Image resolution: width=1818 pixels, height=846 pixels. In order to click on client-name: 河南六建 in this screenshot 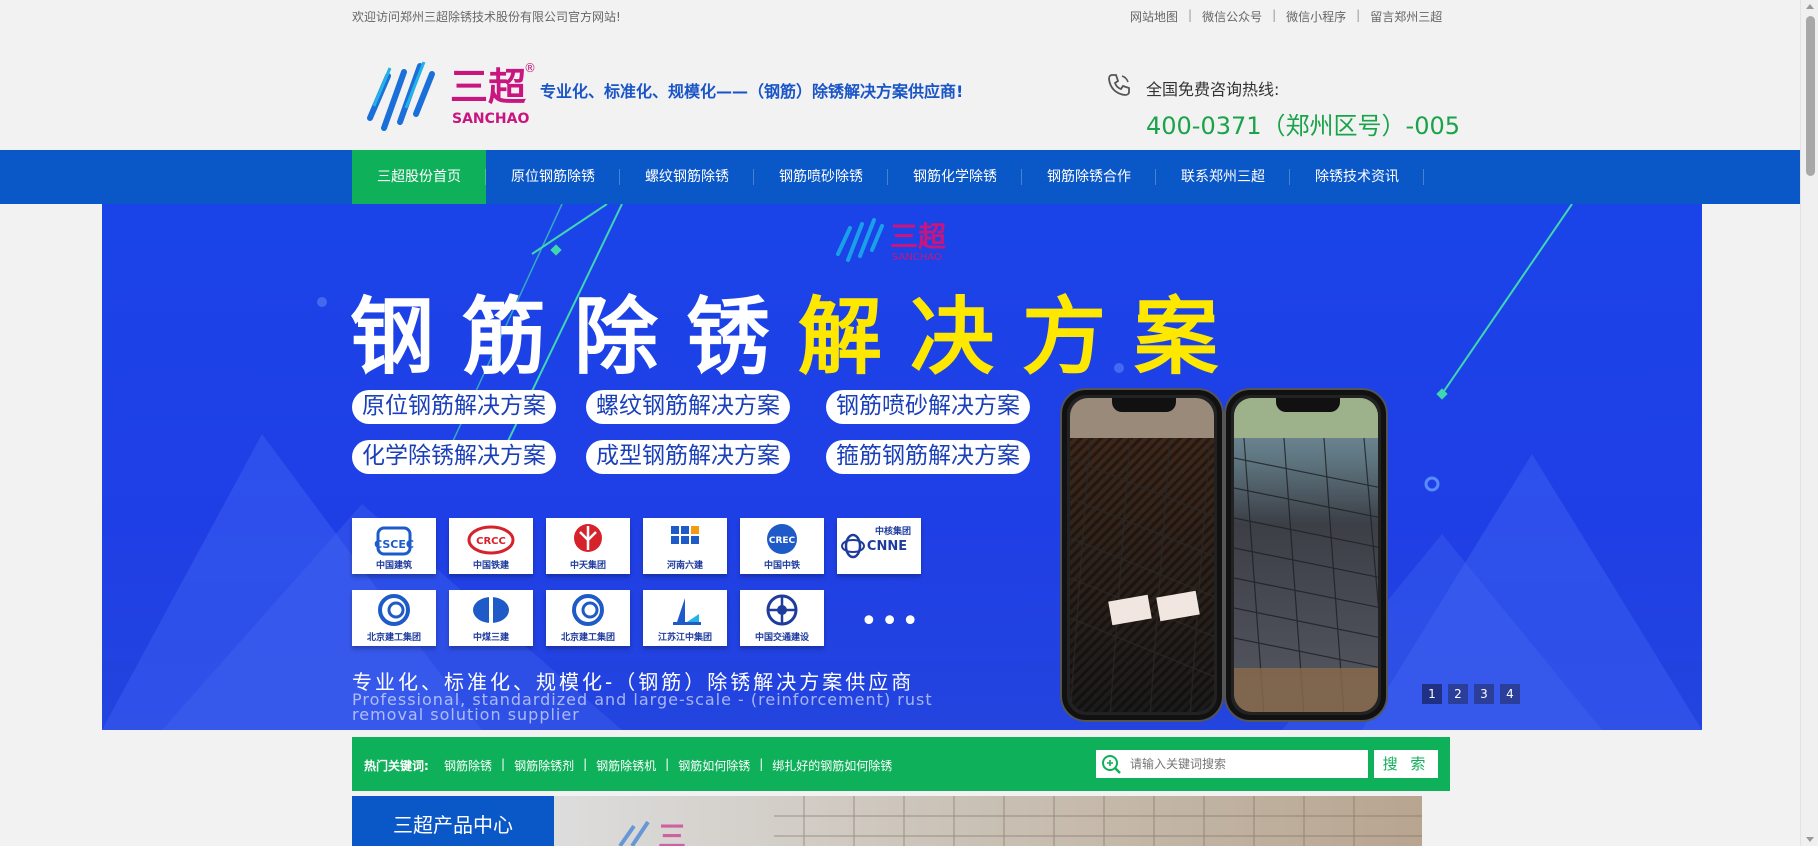, I will do `click(684, 566)`.